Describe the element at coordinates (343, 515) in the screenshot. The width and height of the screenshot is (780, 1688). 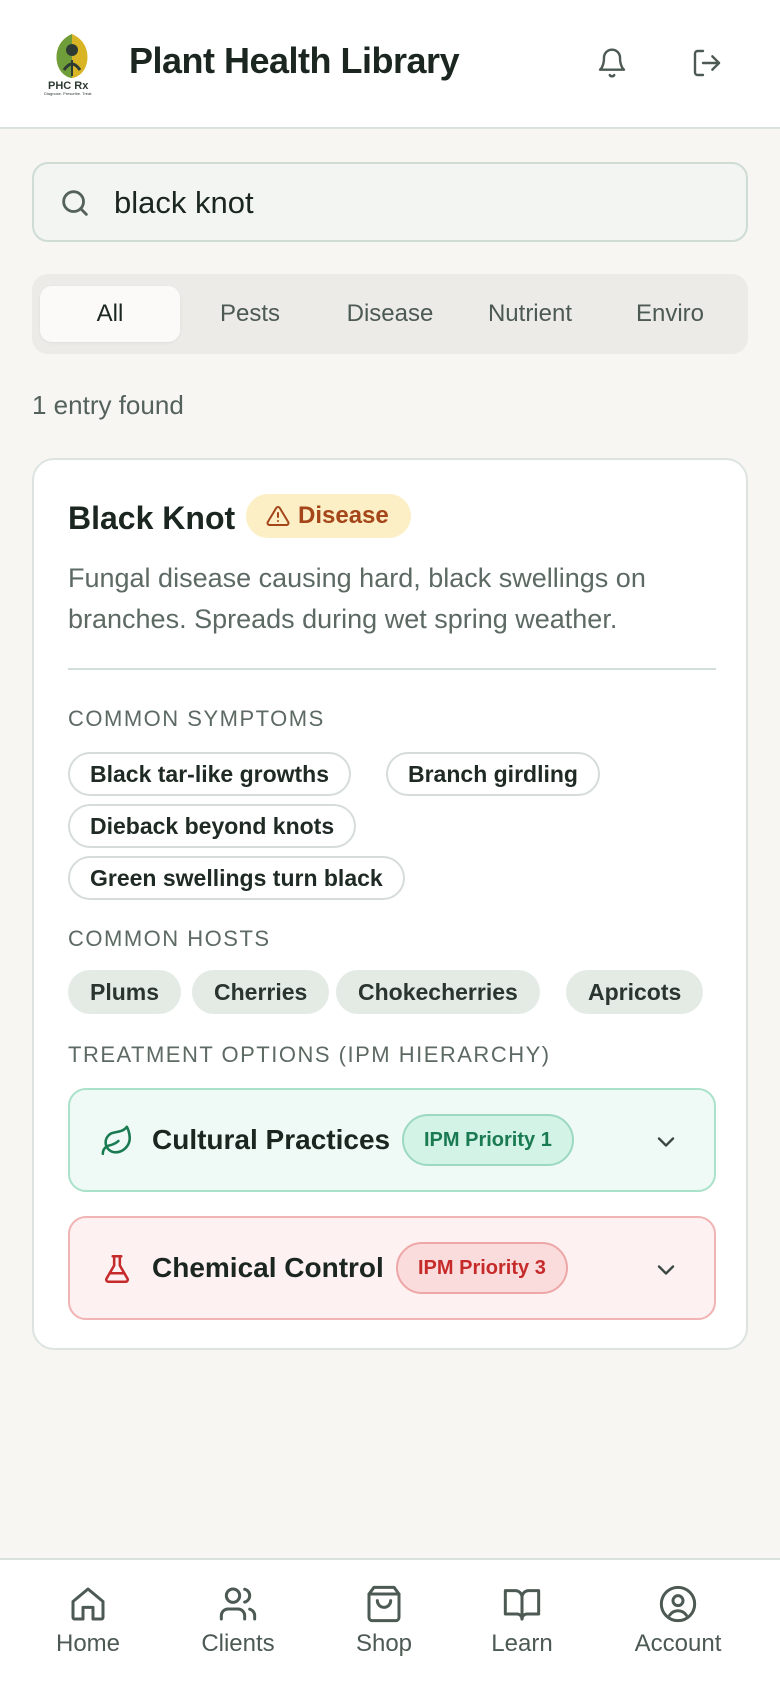
I see `category-badge-label: Disease` at that location.